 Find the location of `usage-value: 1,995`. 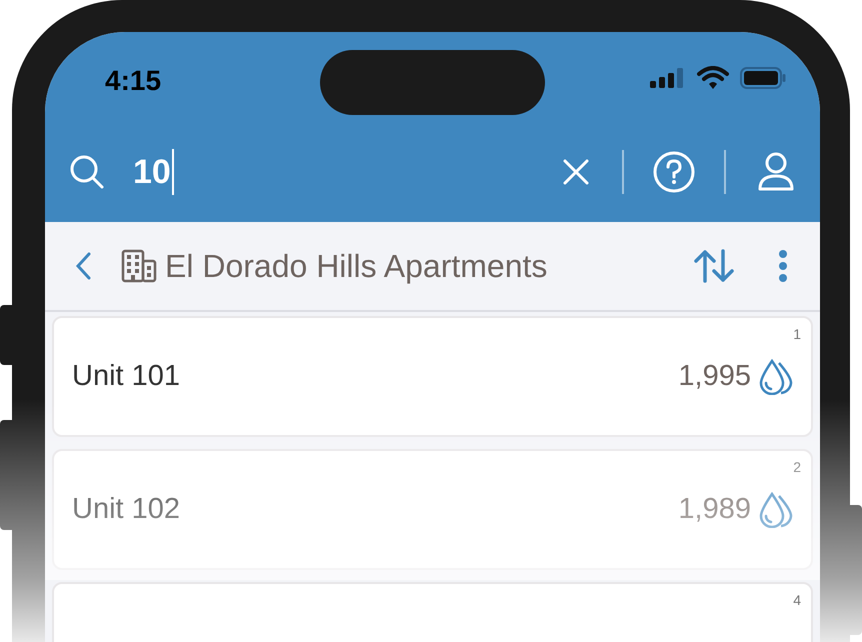

usage-value: 1,995 is located at coordinates (714, 376).